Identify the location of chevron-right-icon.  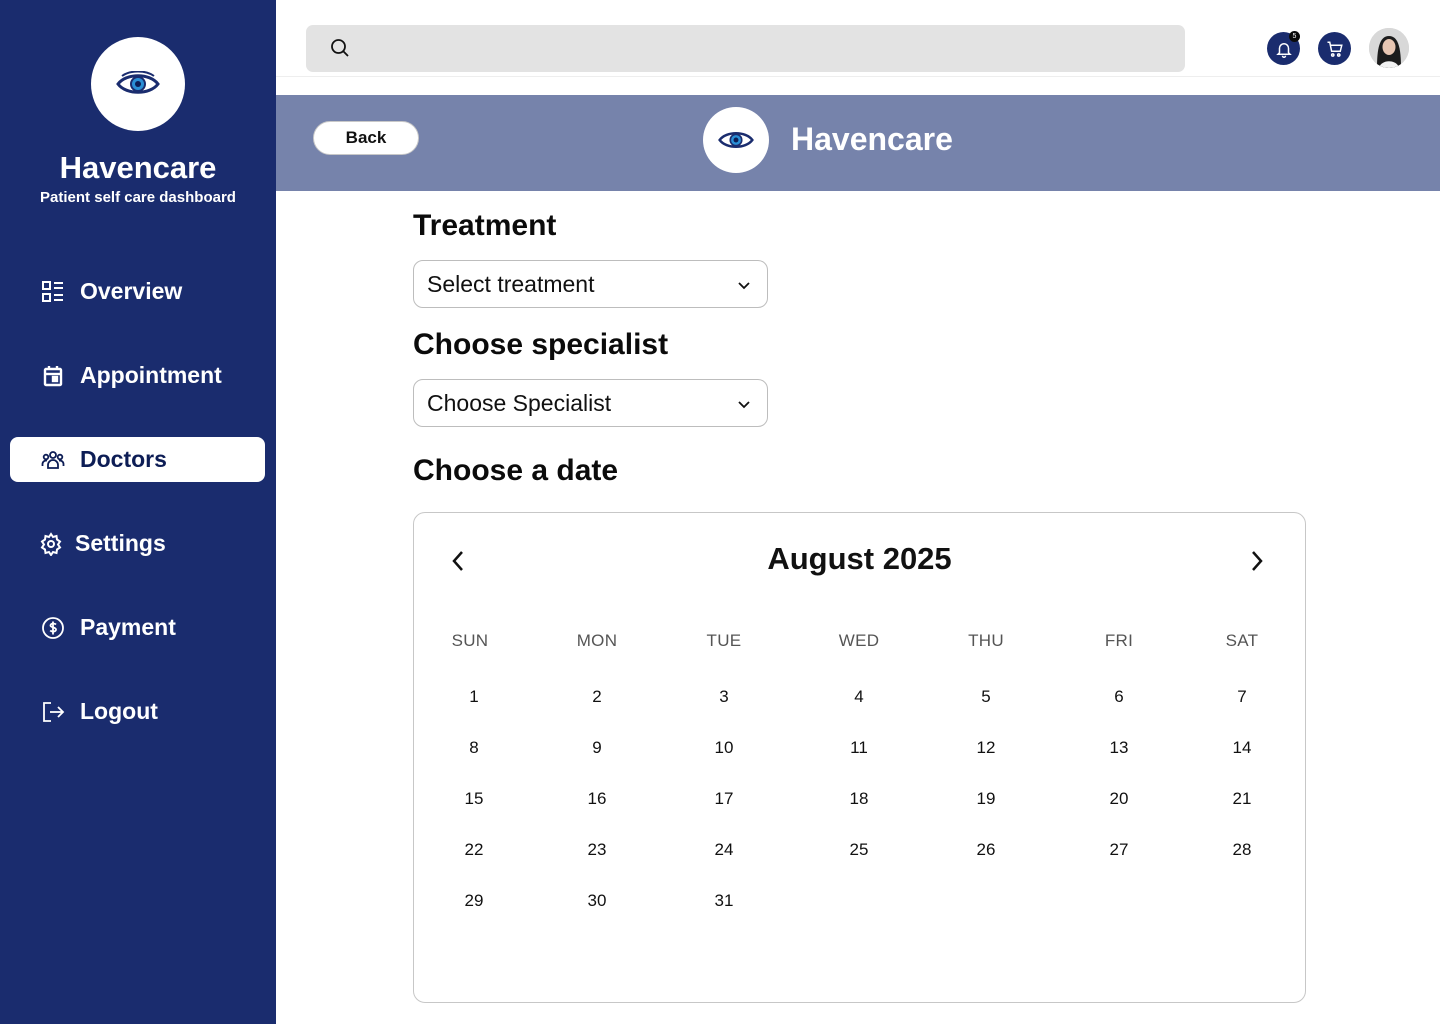
(1257, 561).